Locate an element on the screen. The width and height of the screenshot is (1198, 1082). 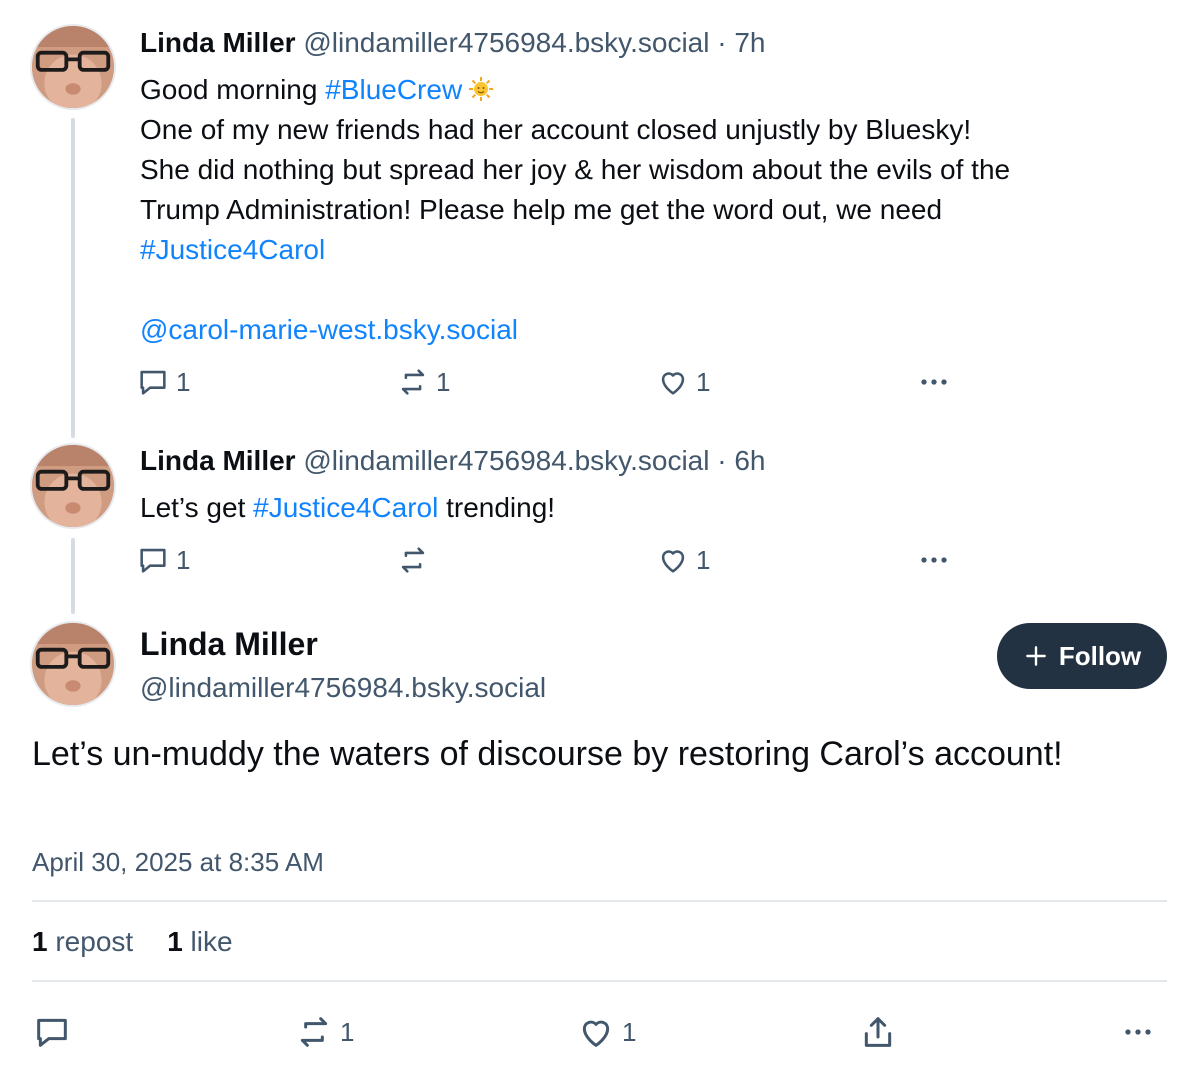
like-stat: 1 like is located at coordinates (199, 942).